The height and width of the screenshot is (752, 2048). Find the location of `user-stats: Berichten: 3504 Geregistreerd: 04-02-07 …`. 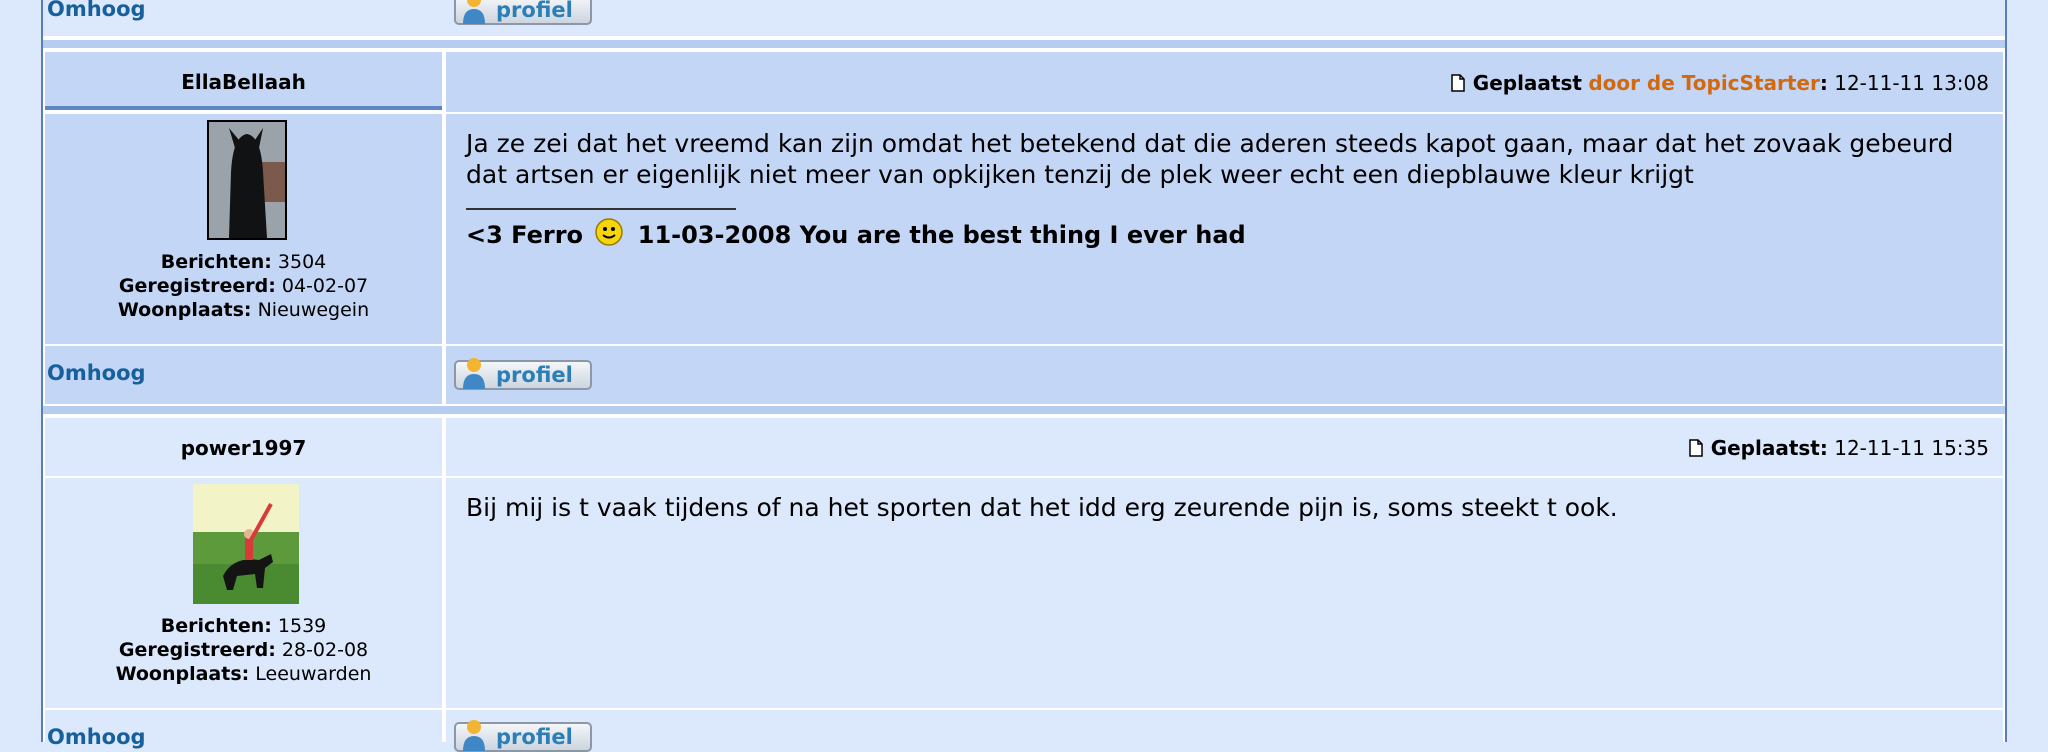

user-stats: Berichten: 3504 Geregistreerd: 04-02-07 … is located at coordinates (243, 286).